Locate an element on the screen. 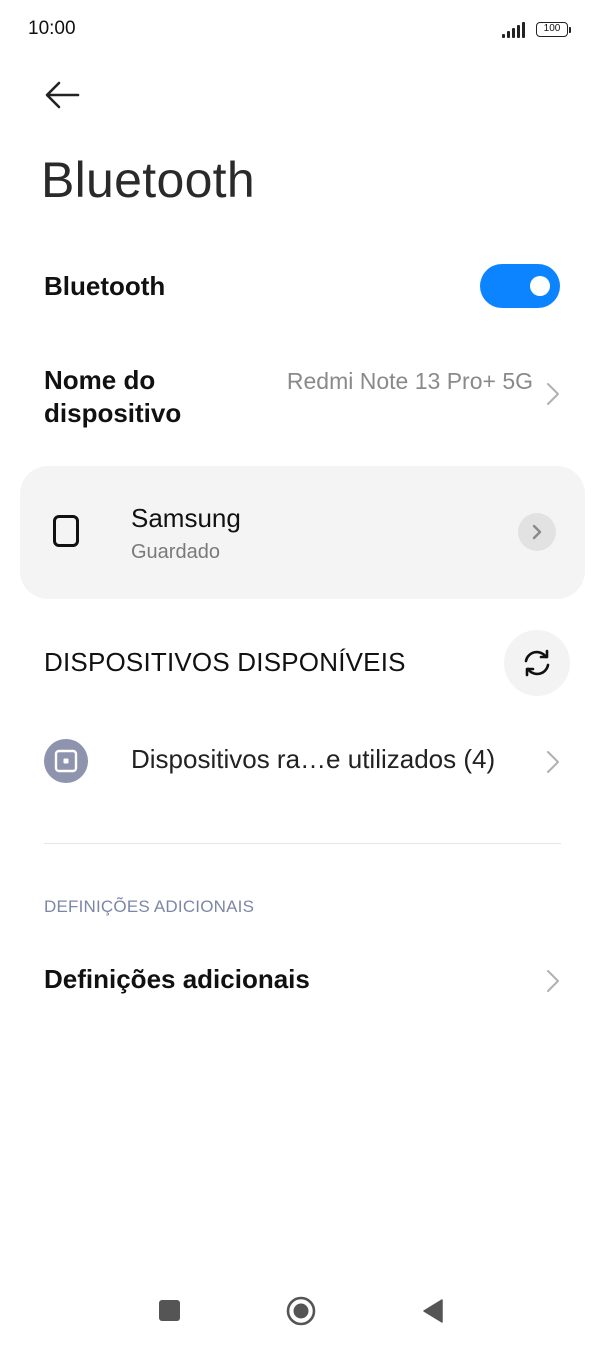  status-time: 10:00 is located at coordinates (52, 28).